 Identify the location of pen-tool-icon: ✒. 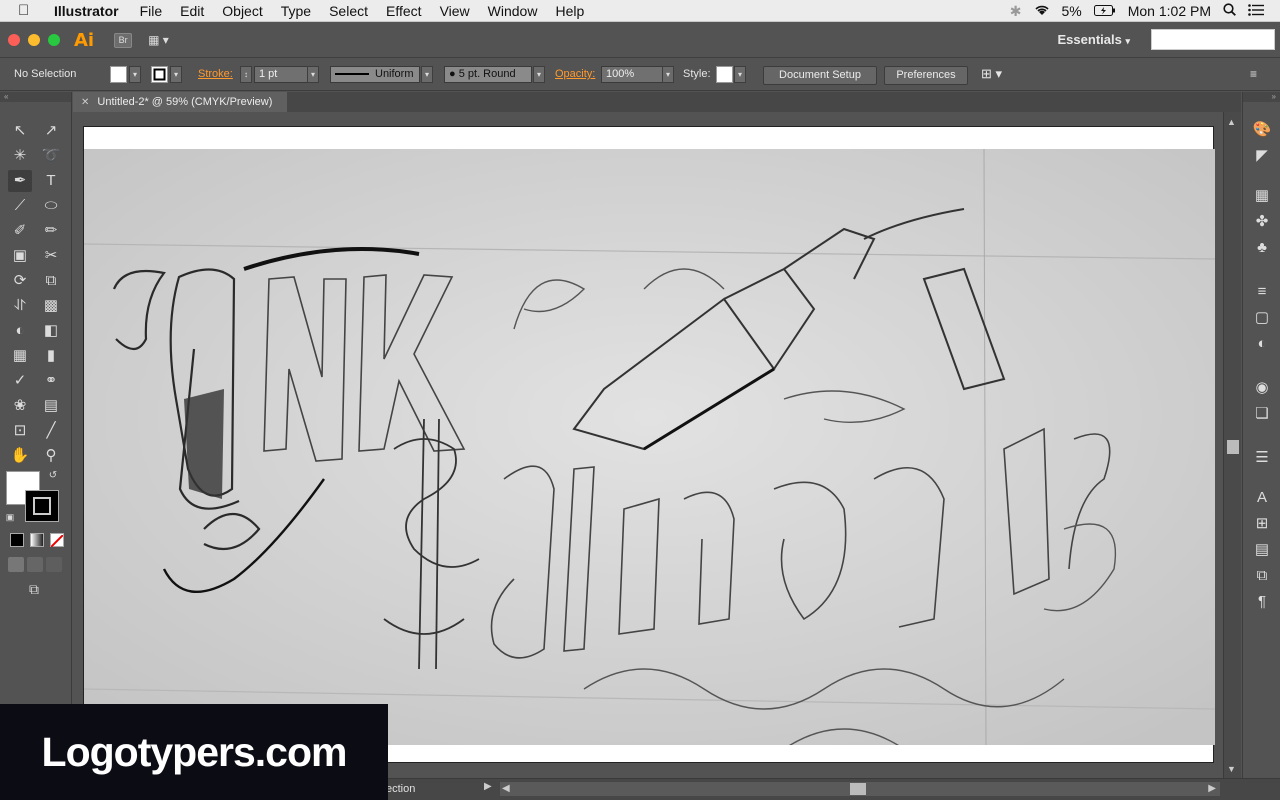
(20, 181).